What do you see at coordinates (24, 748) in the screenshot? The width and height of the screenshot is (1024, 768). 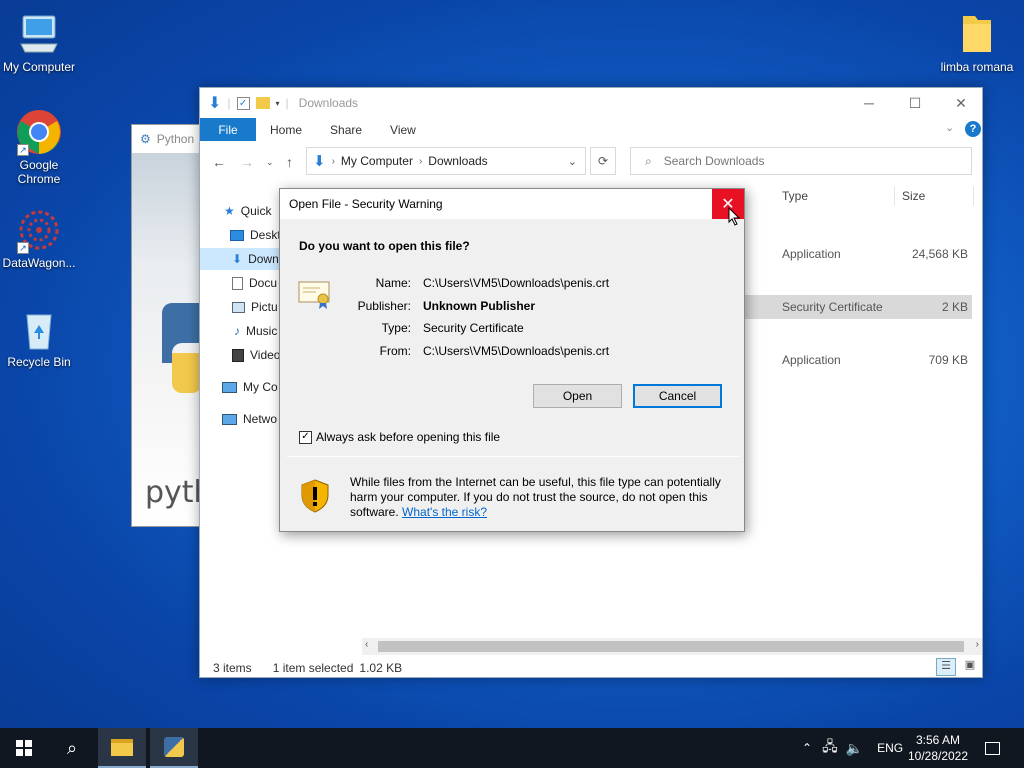 I see `start-button` at bounding box center [24, 748].